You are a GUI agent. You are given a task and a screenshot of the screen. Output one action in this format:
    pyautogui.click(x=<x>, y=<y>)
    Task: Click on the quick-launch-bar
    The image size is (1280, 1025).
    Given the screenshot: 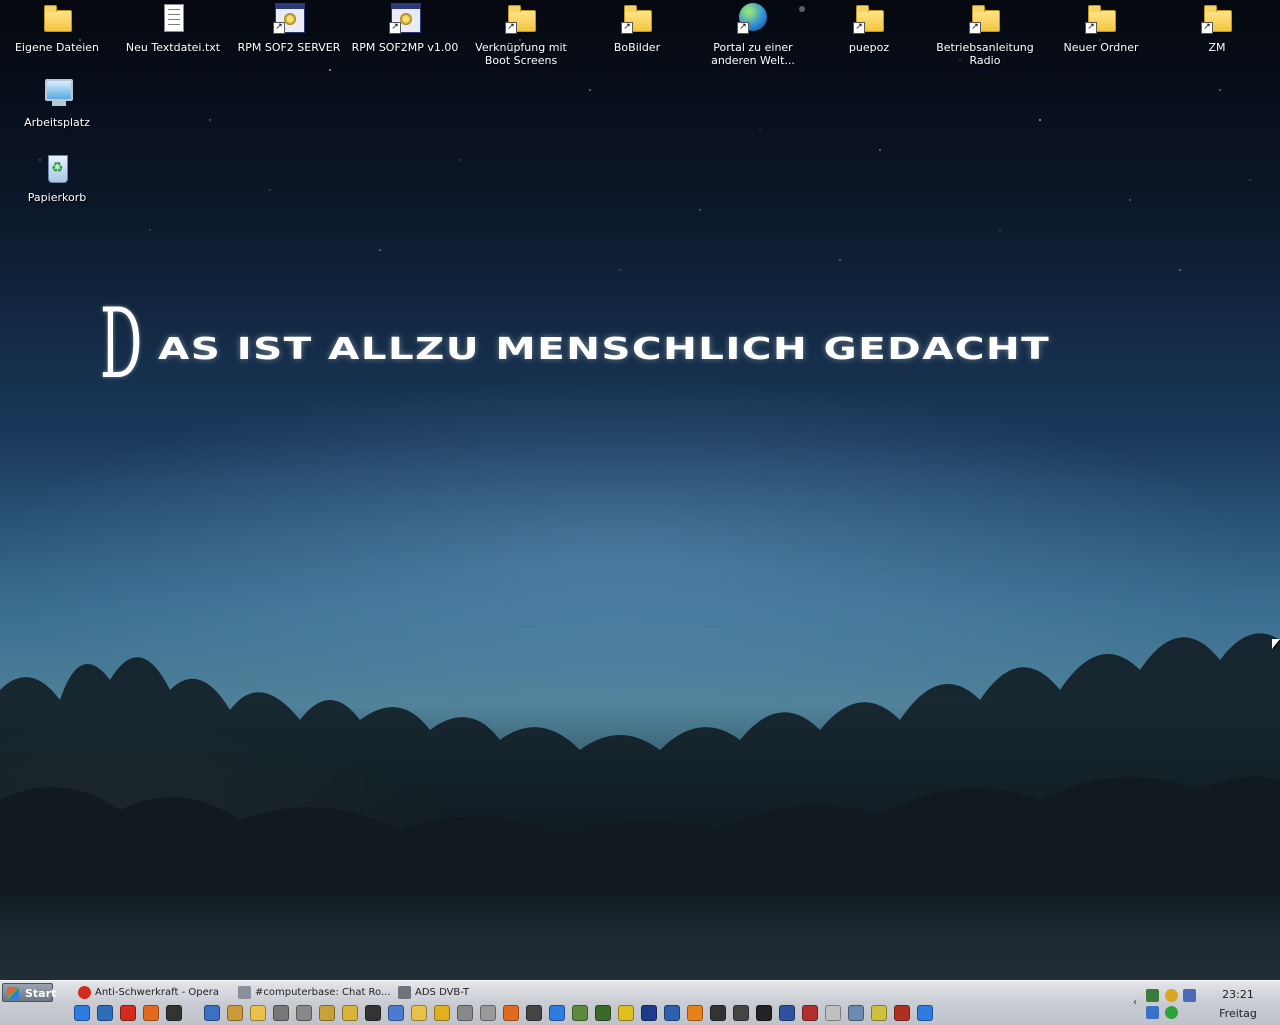 What is the action you would take?
    pyautogui.click(x=507, y=1014)
    